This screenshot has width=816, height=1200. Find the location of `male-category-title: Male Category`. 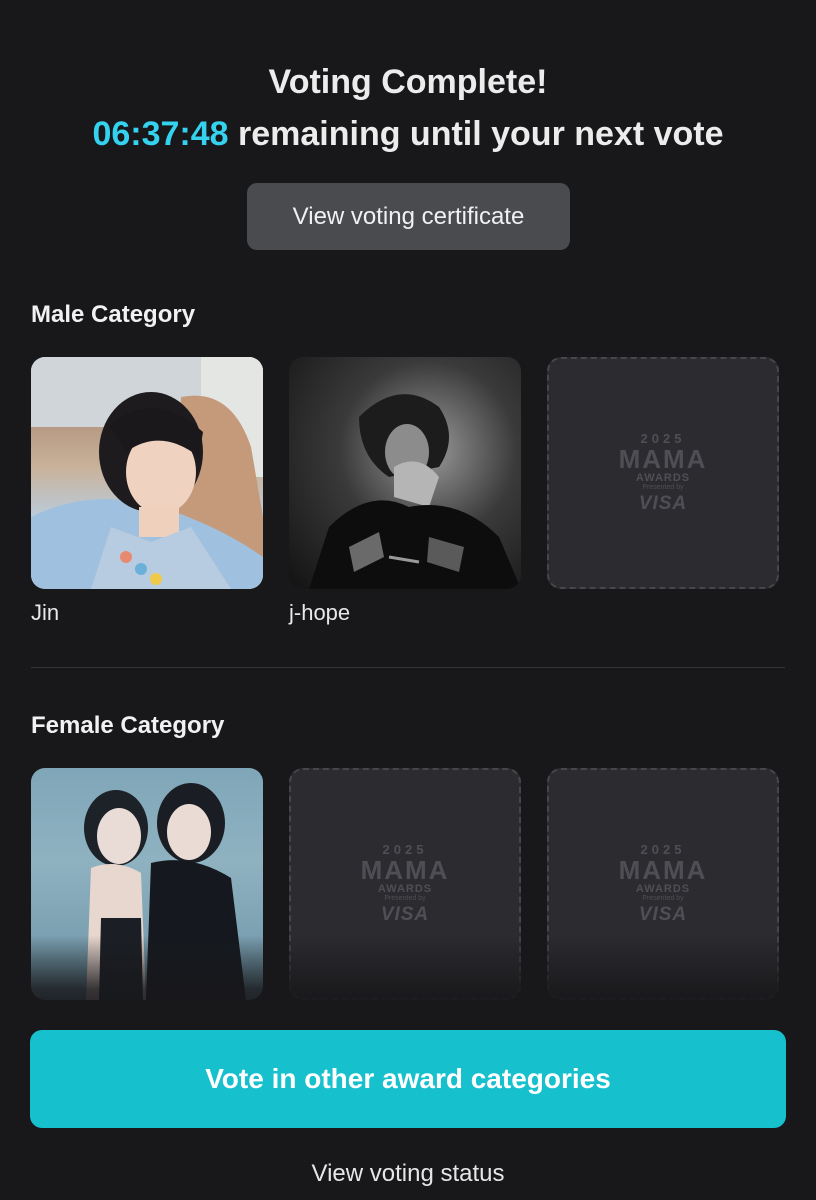

male-category-title: Male Category is located at coordinates (113, 314).